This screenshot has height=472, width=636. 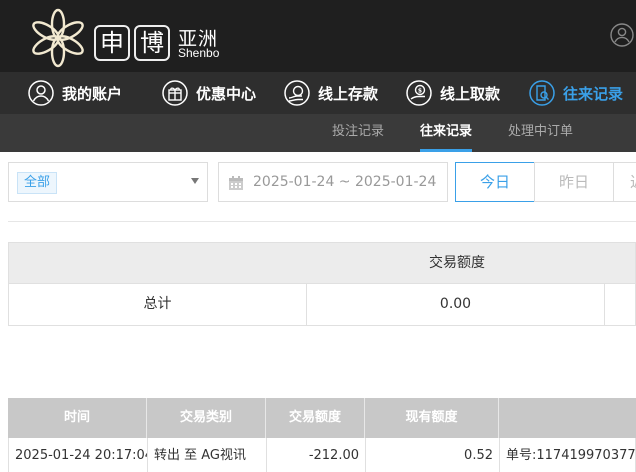 I want to click on yesterday-button: 昨日, so click(x=574, y=182).